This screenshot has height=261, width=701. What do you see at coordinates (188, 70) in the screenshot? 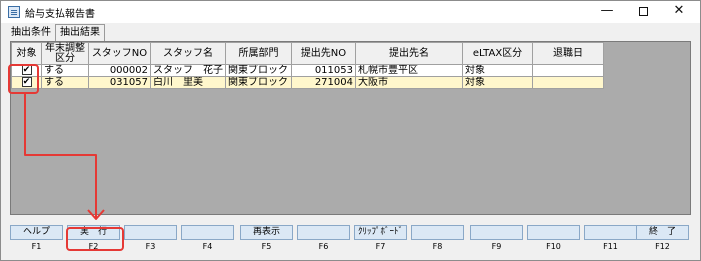
I see `cell-staff-name: スタッフ 花子` at bounding box center [188, 70].